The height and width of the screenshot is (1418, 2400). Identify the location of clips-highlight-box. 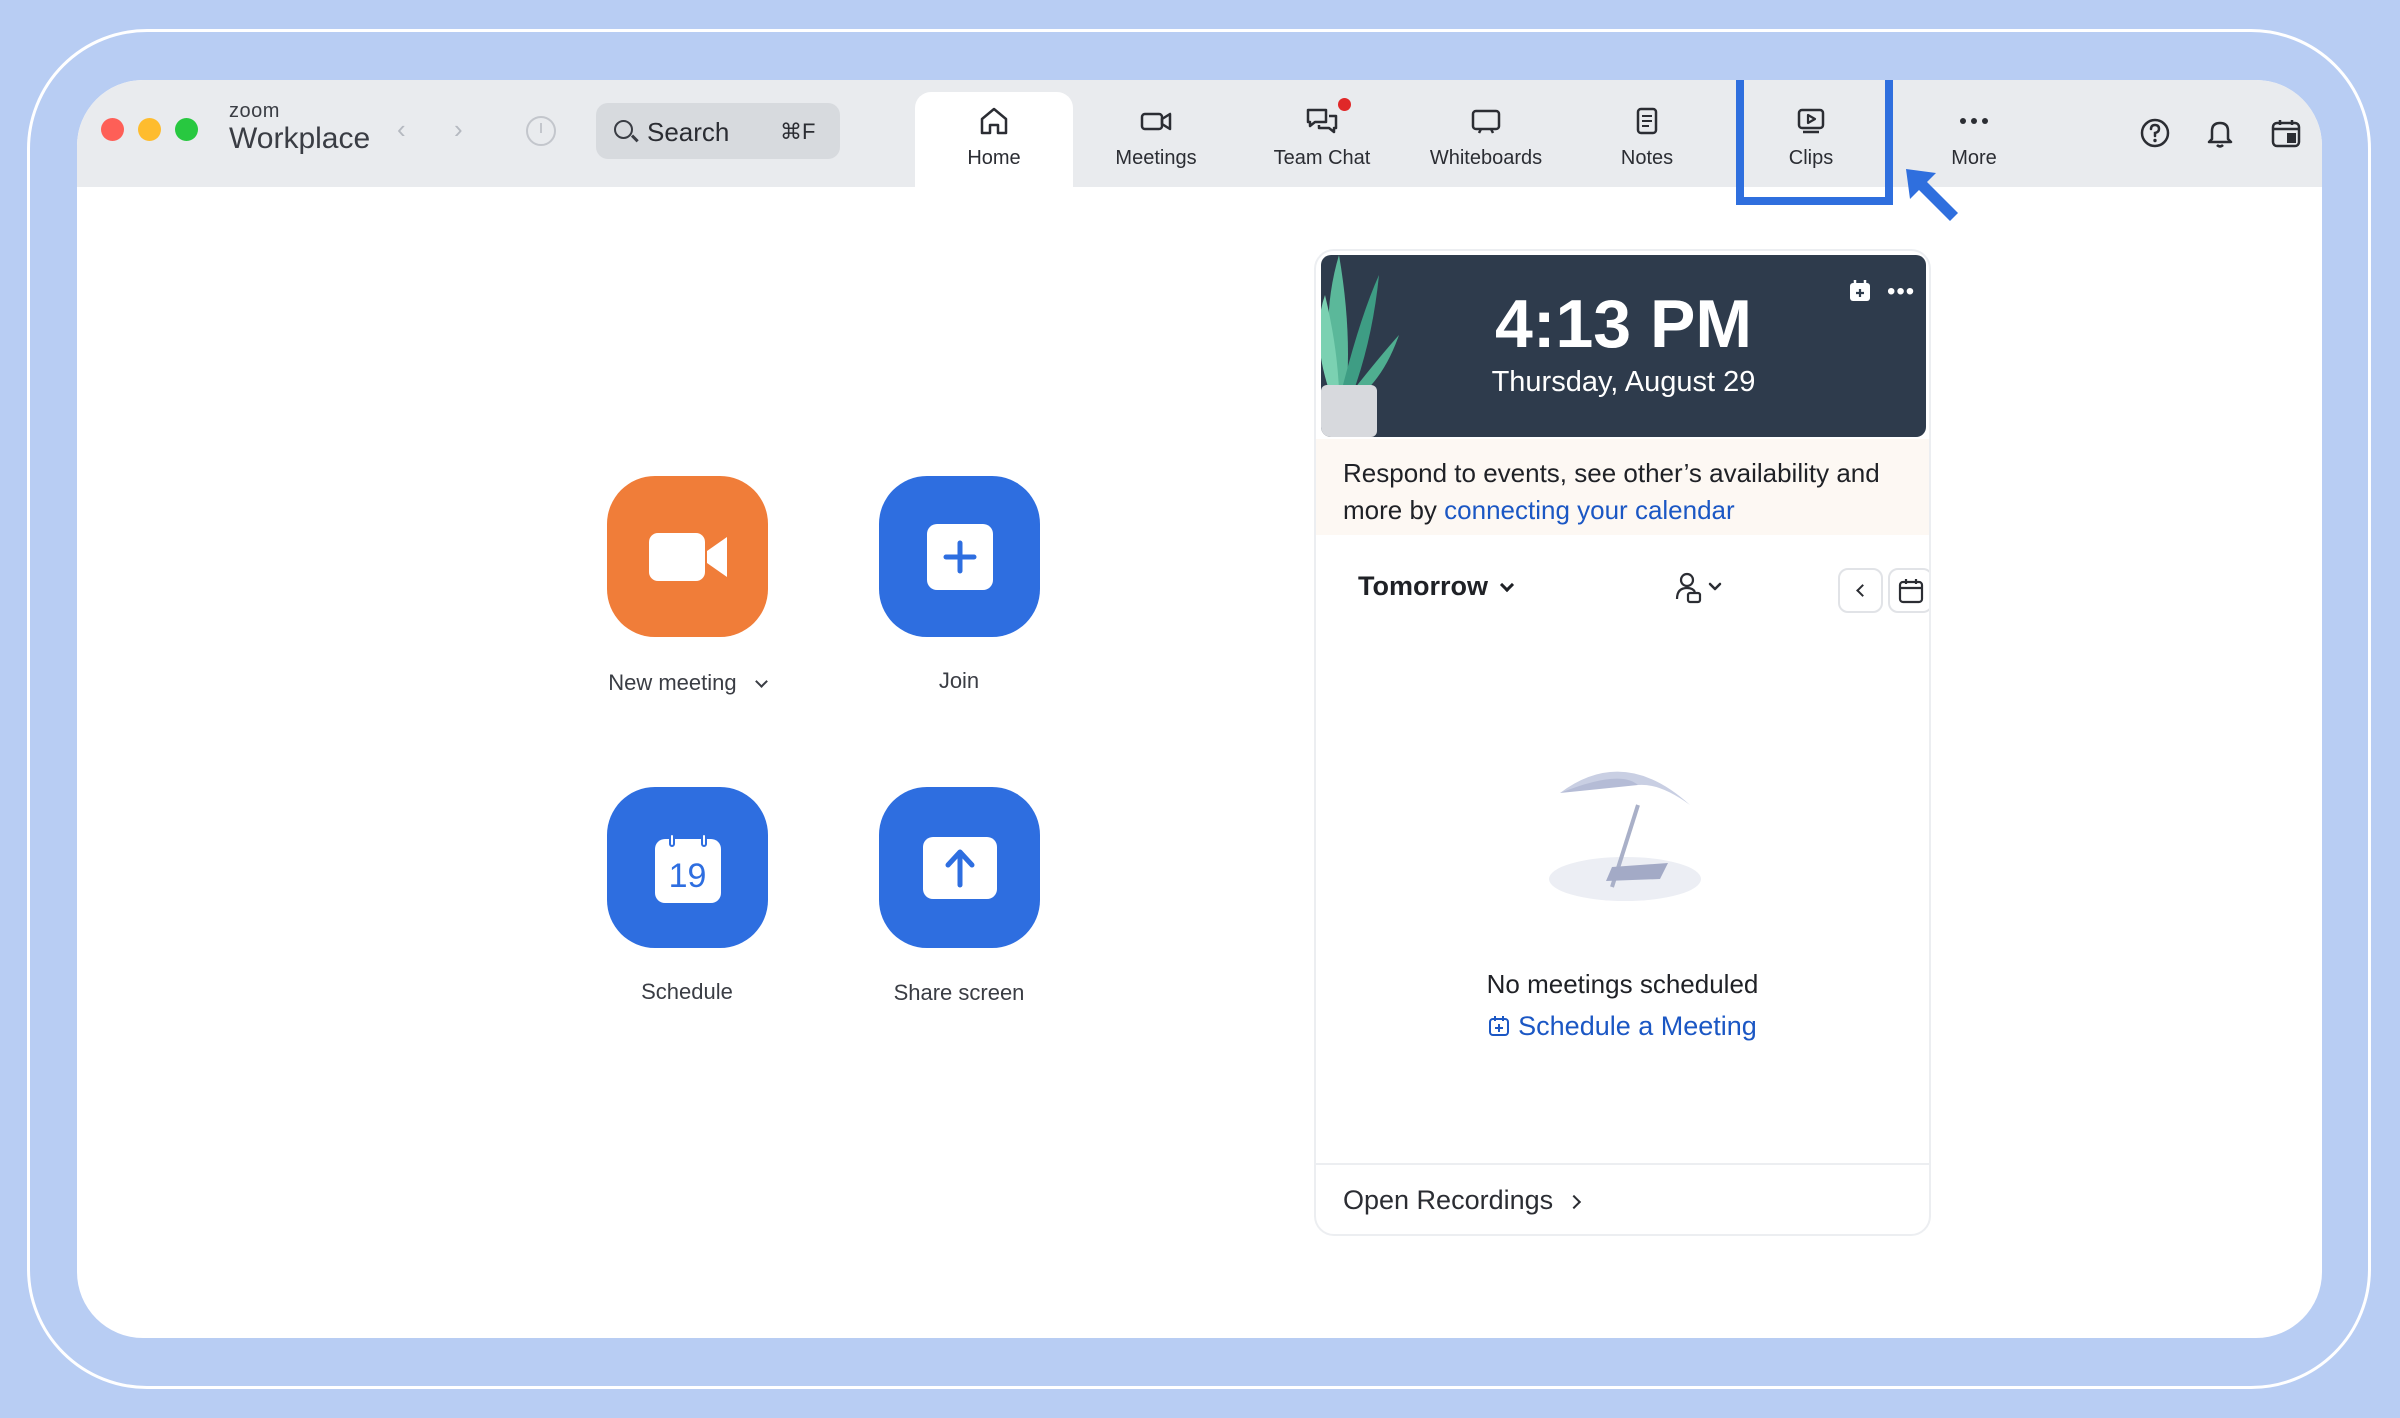
(1814, 142).